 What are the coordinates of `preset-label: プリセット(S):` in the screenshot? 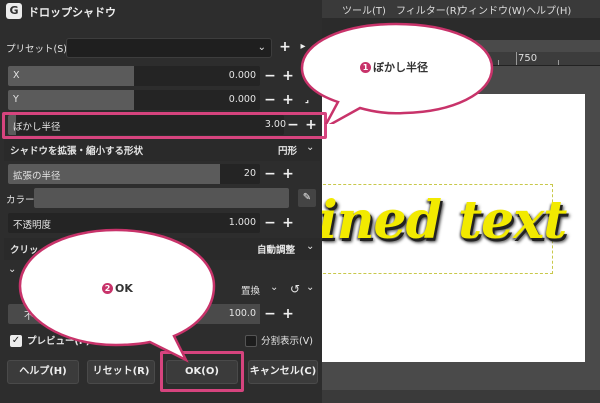 It's located at (38, 49).